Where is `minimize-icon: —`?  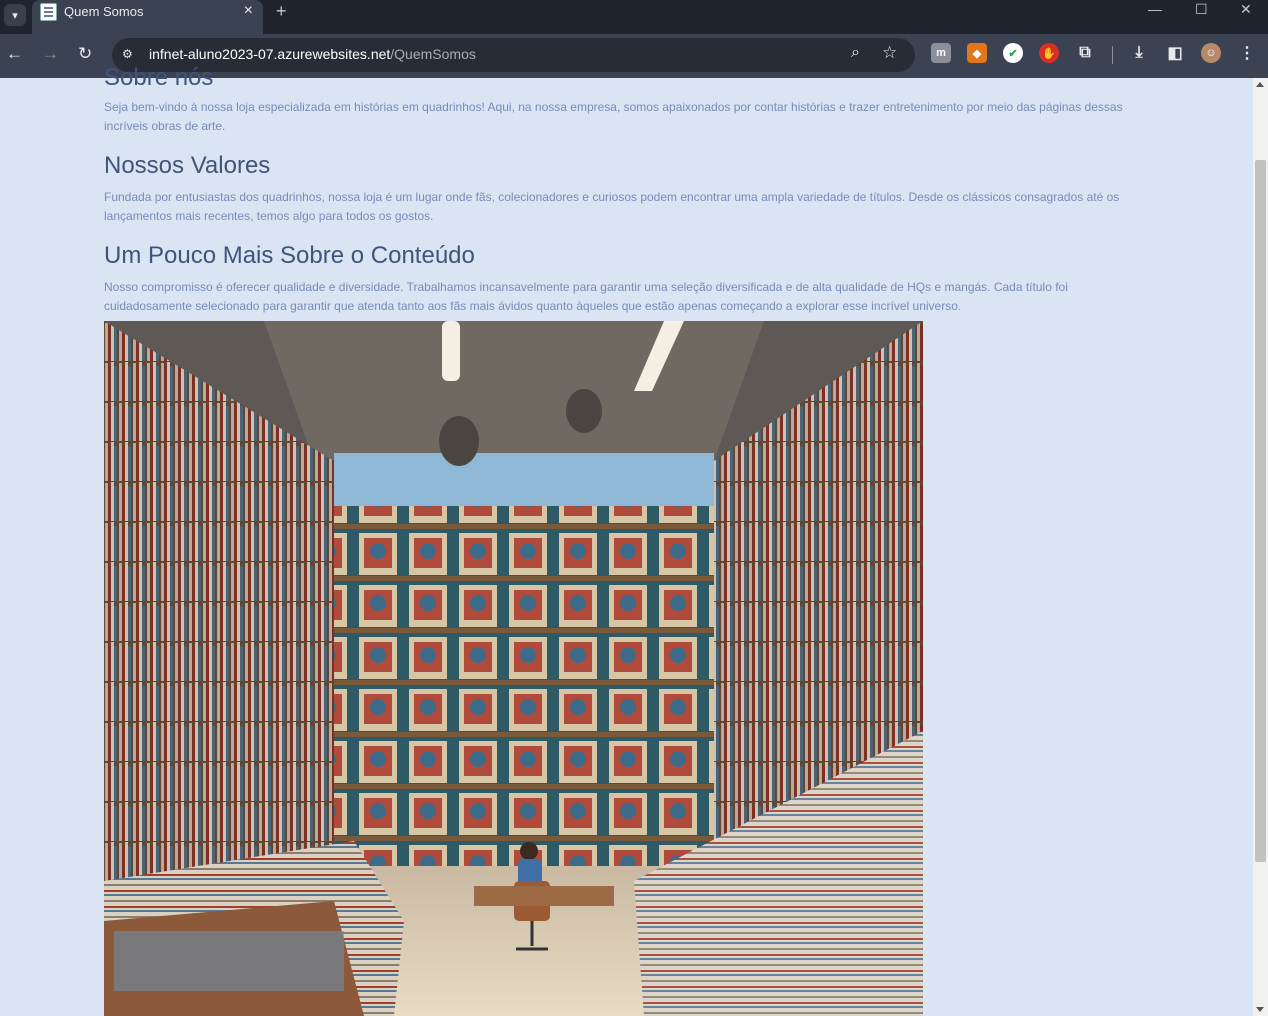 minimize-icon: — is located at coordinates (1155, 9).